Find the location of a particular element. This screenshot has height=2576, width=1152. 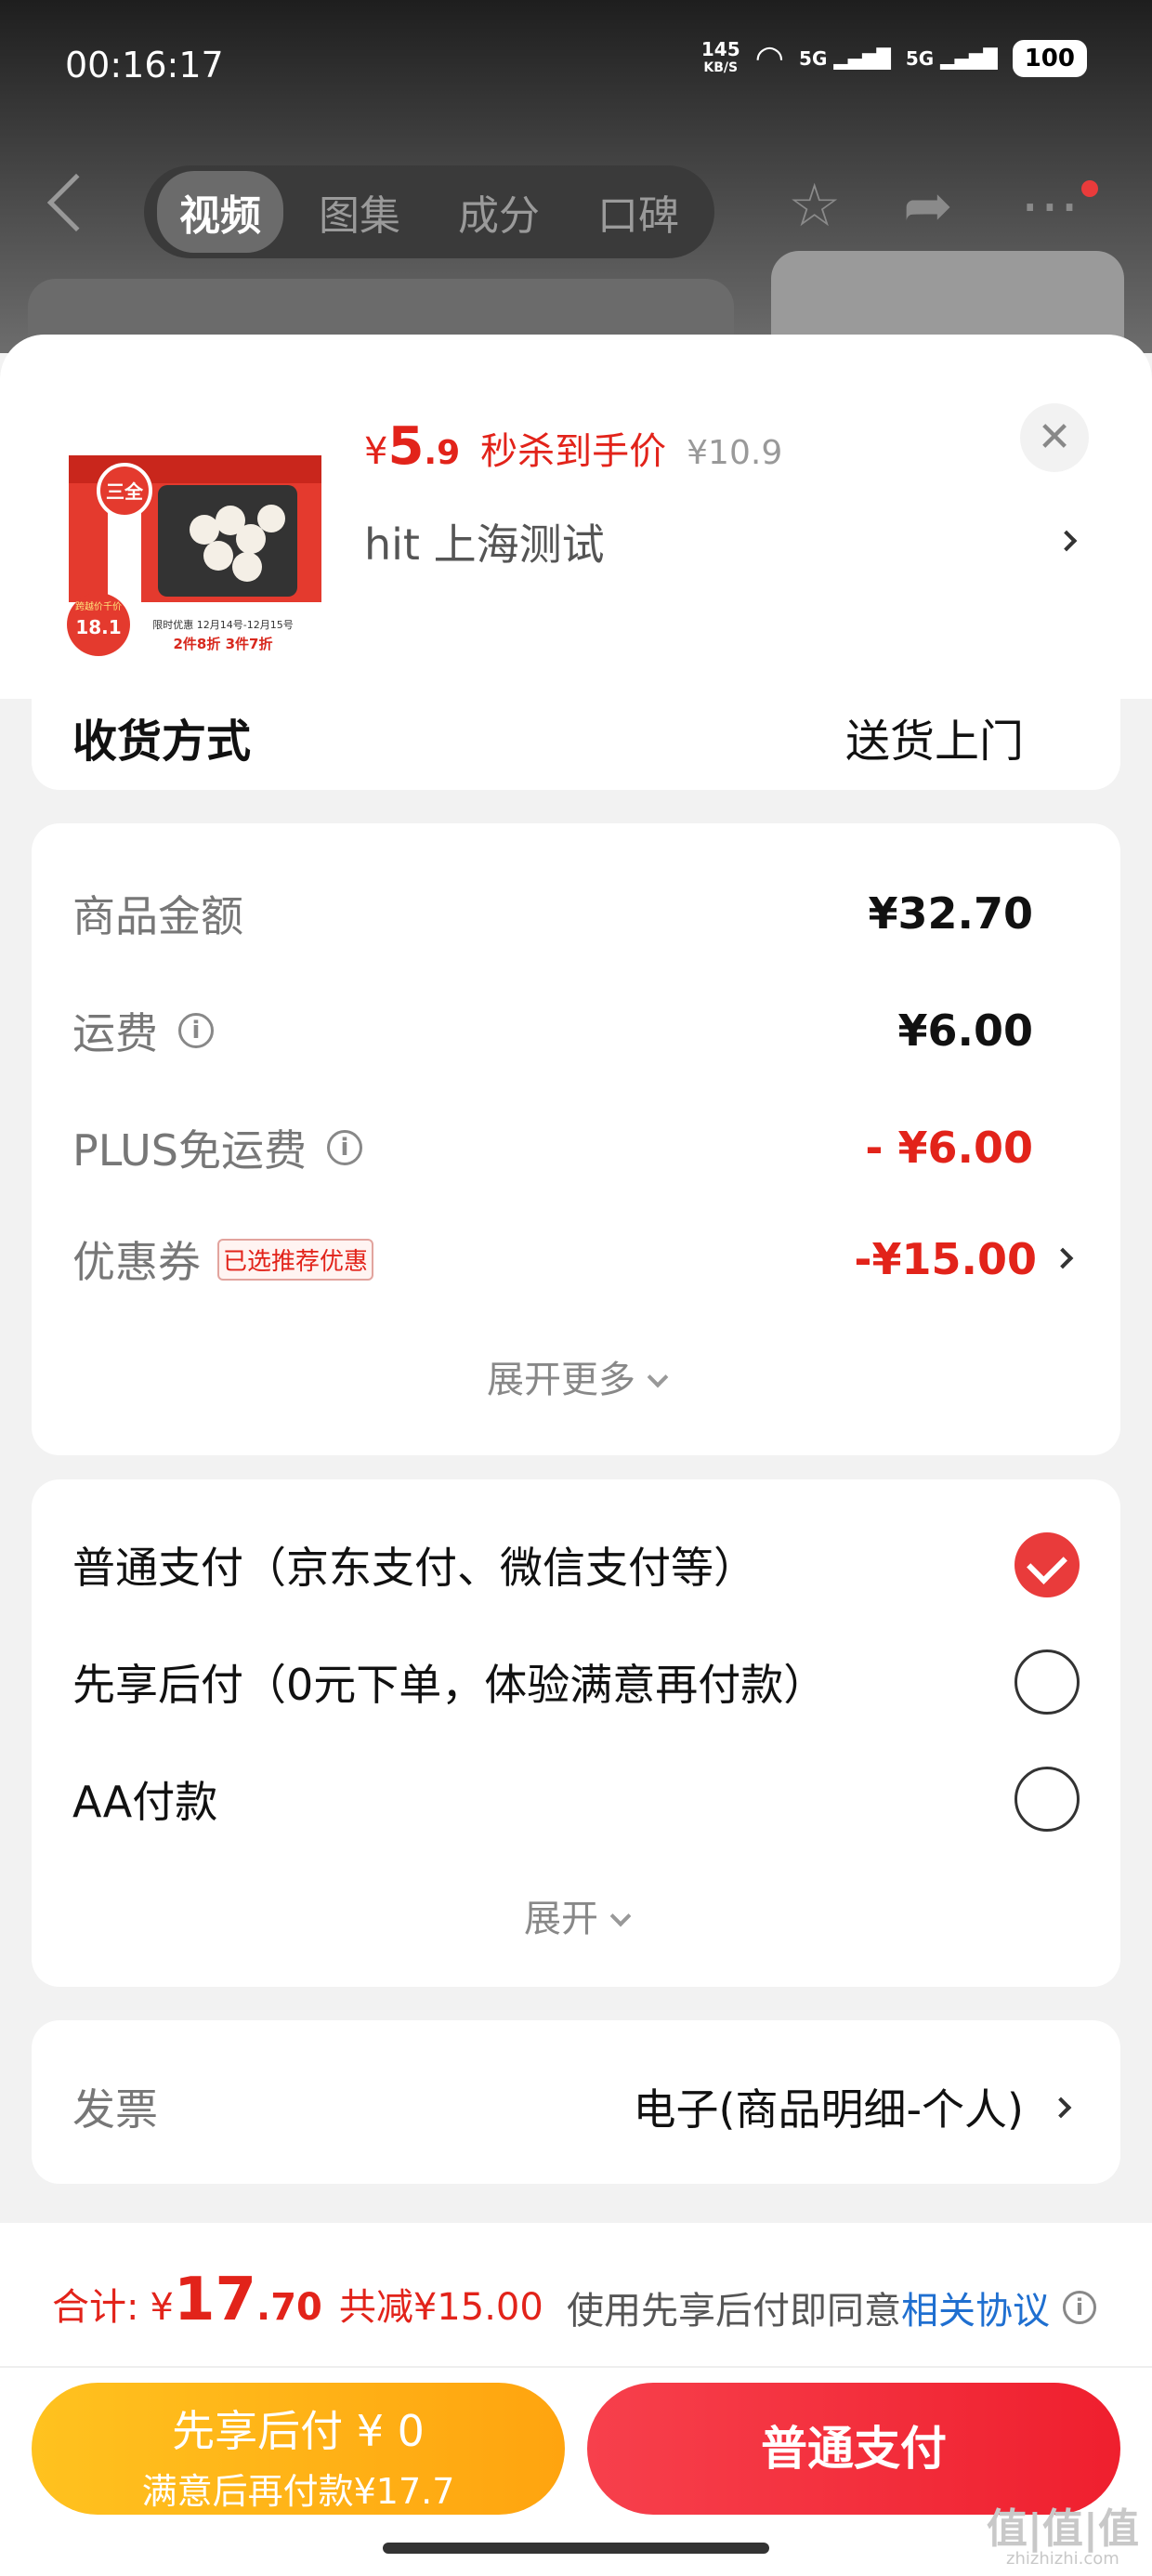

expand-payment-button: 展开 is located at coordinates (576, 1915).